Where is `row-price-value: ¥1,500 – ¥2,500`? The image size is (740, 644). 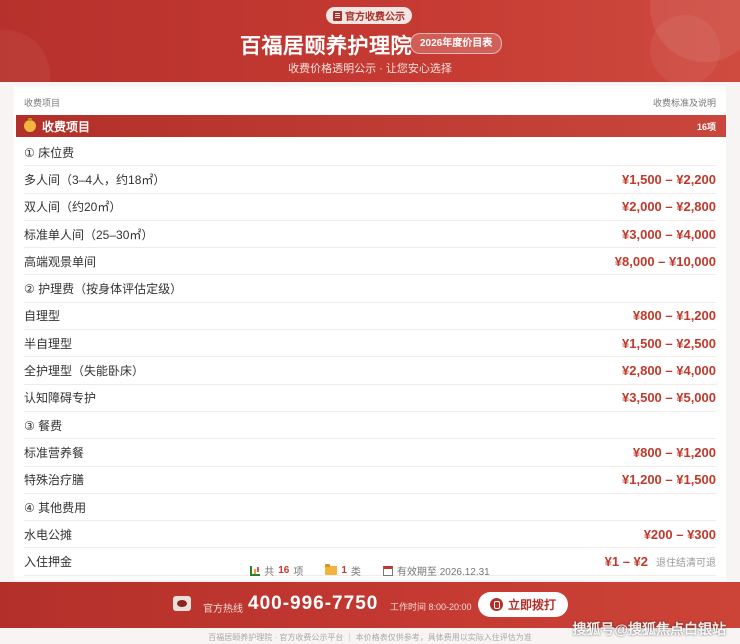 row-price-value: ¥1,500 – ¥2,500 is located at coordinates (669, 343).